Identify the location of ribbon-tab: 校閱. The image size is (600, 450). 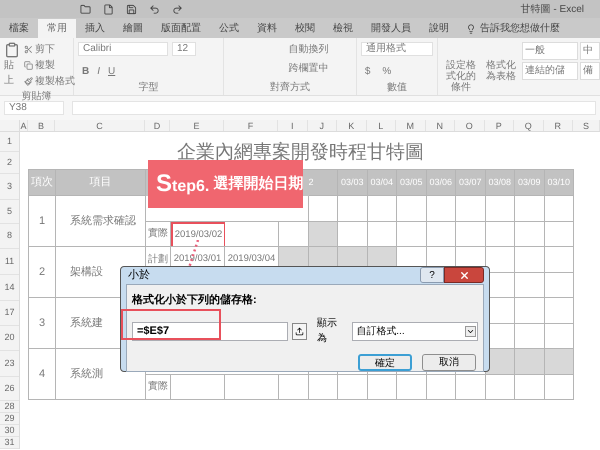
(305, 28).